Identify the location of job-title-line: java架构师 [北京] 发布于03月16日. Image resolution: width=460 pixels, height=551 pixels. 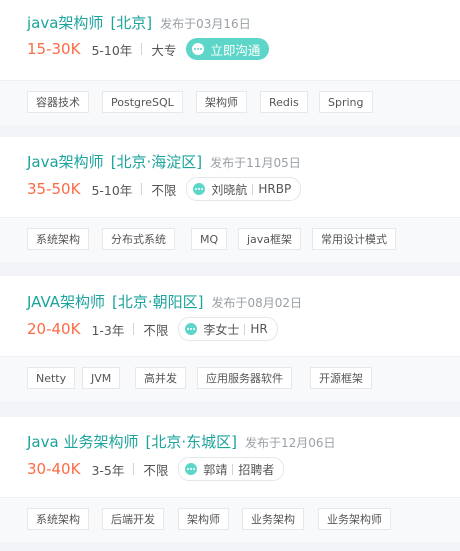
(139, 22).